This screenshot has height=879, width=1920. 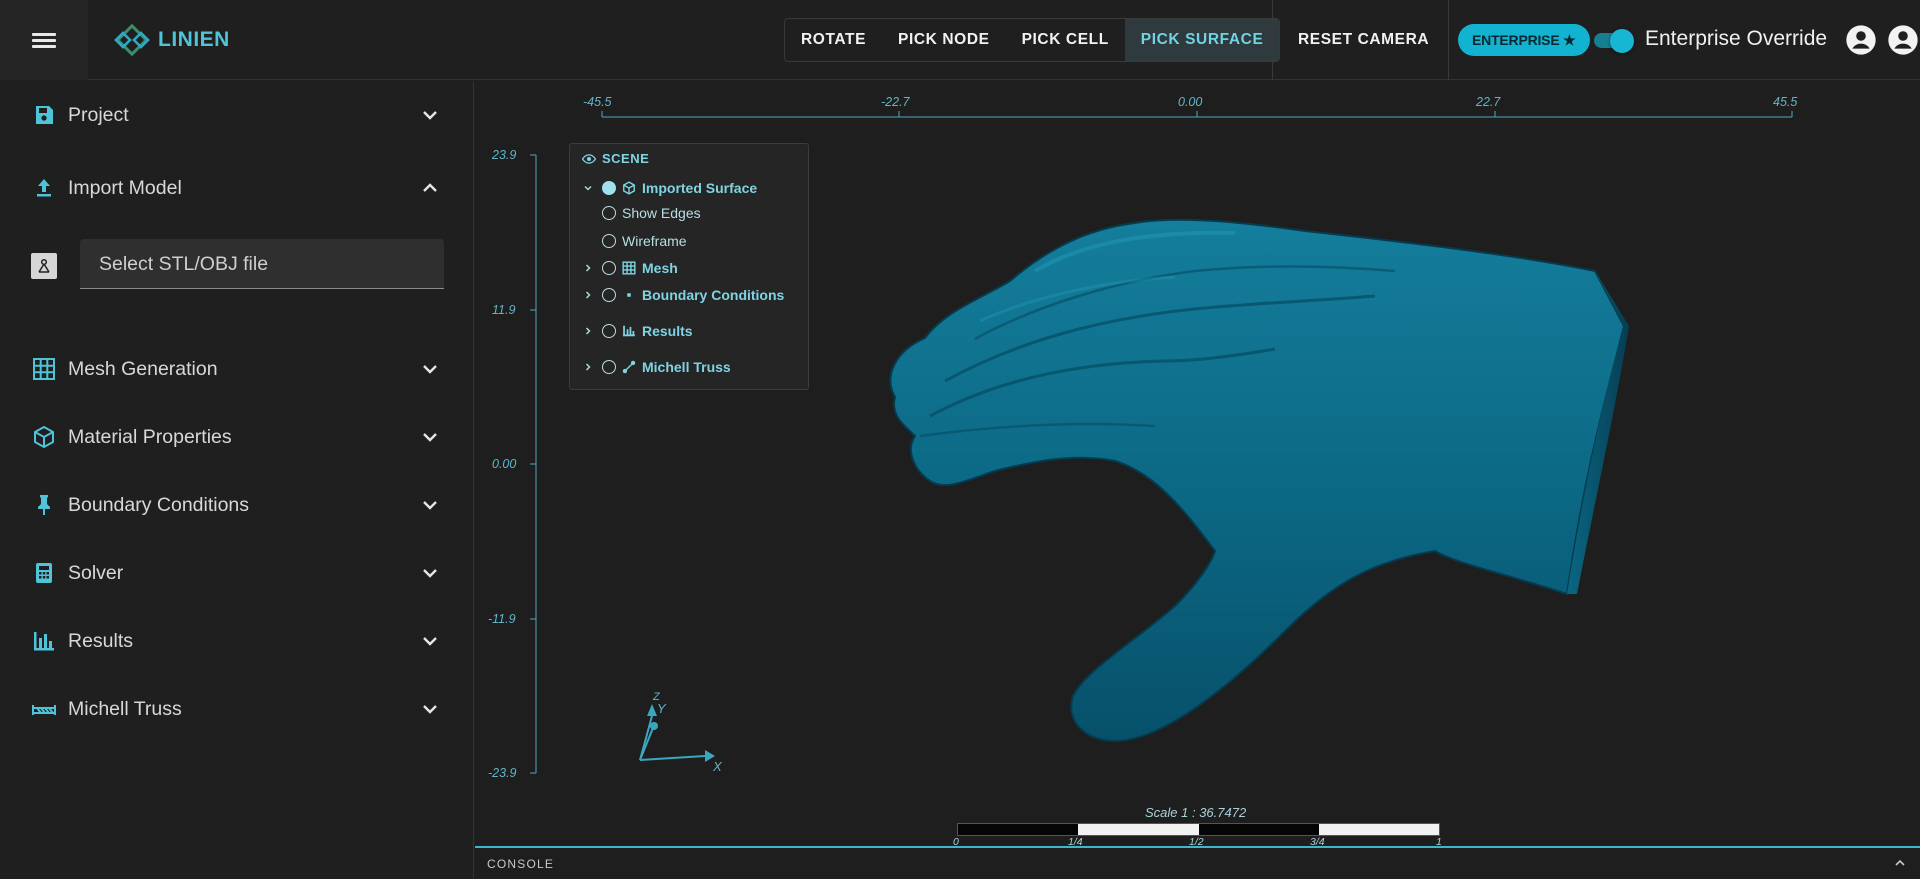 What do you see at coordinates (717, 766) in the screenshot?
I see `x-axis-label: X` at bounding box center [717, 766].